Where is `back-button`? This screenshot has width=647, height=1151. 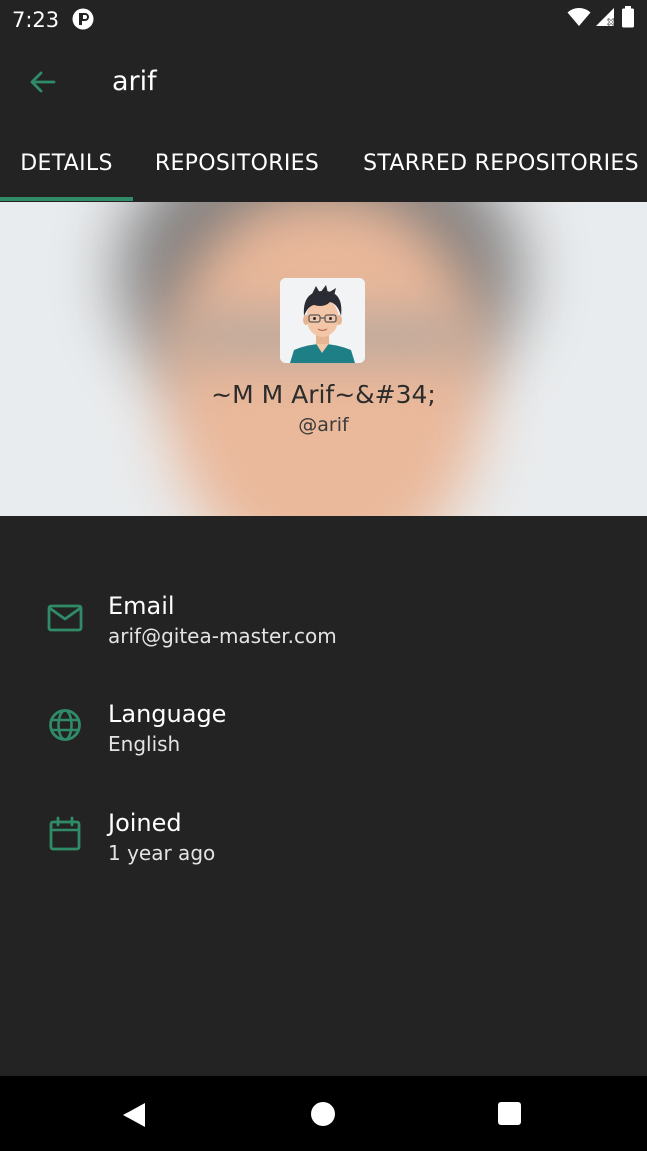
back-button is located at coordinates (42, 82).